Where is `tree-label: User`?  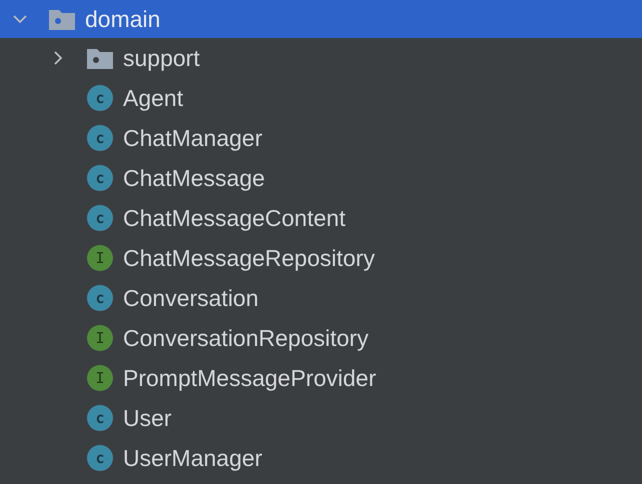
tree-label: User is located at coordinates (147, 418).